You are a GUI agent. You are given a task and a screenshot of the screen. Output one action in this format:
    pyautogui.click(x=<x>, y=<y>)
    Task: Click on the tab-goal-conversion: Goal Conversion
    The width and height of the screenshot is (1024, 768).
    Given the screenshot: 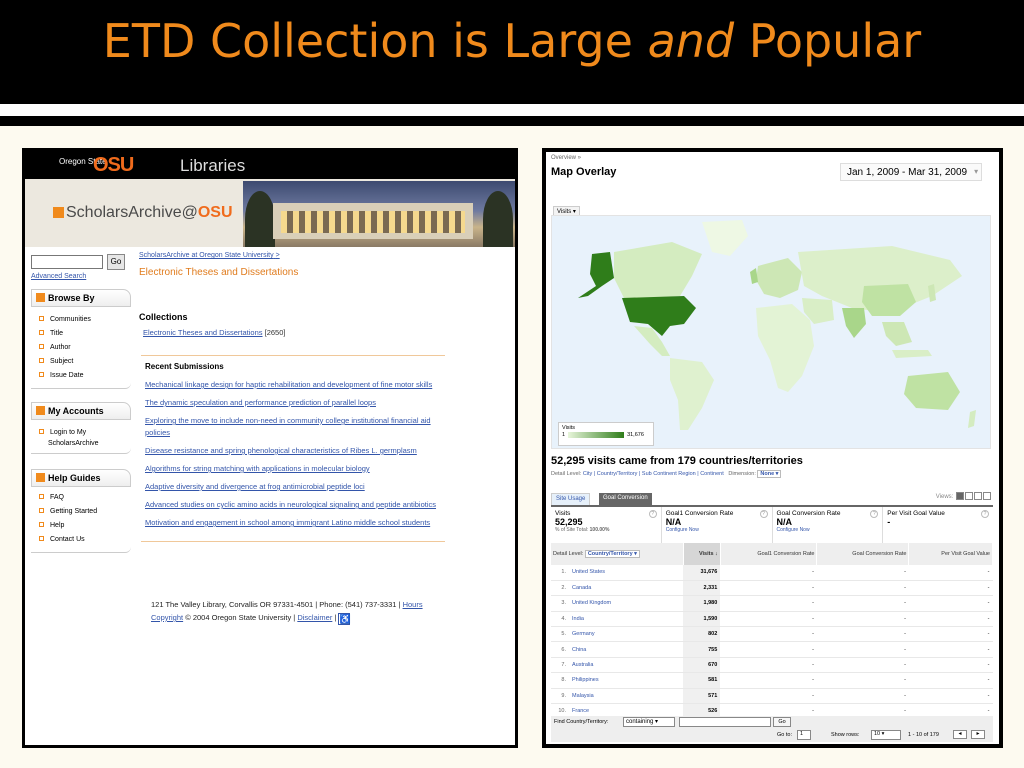 What is the action you would take?
    pyautogui.click(x=625, y=499)
    